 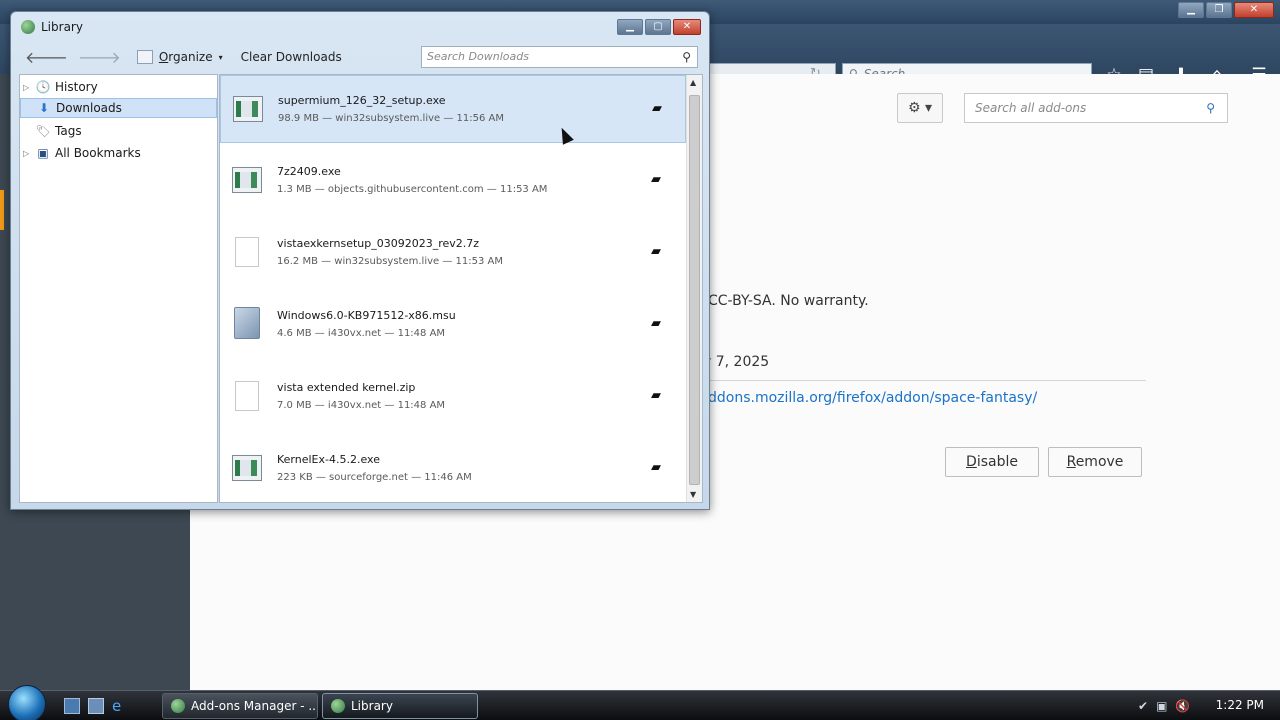 I want to click on tree-item-all-bookmarks: ▷ ▣ All Bookmarks, so click(x=118, y=153).